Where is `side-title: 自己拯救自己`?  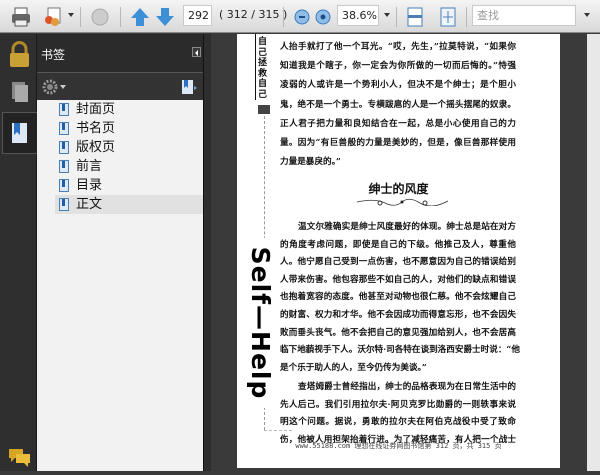
side-title: 自己拯救自己 is located at coordinates (263, 68).